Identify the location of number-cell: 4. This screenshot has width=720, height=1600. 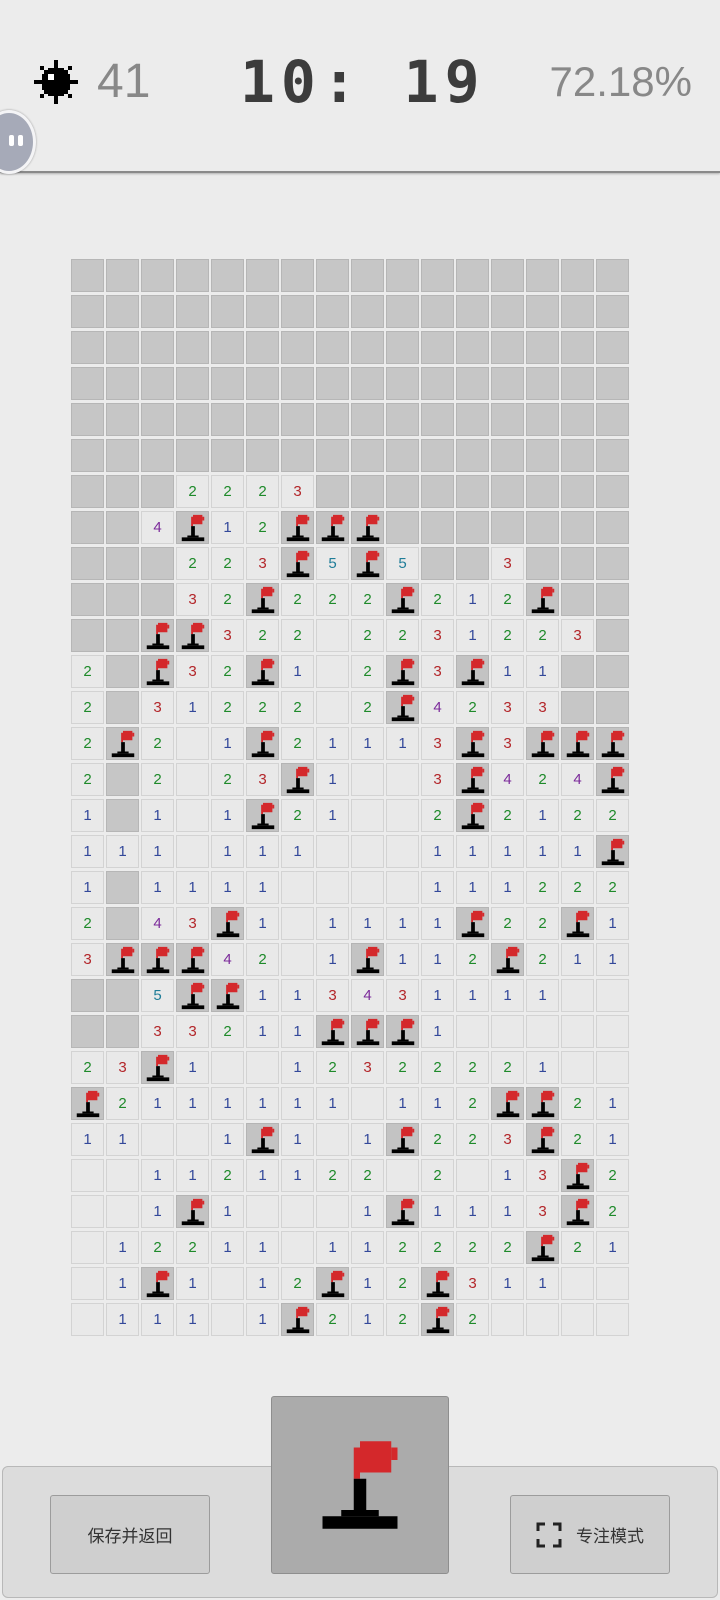
(437, 707).